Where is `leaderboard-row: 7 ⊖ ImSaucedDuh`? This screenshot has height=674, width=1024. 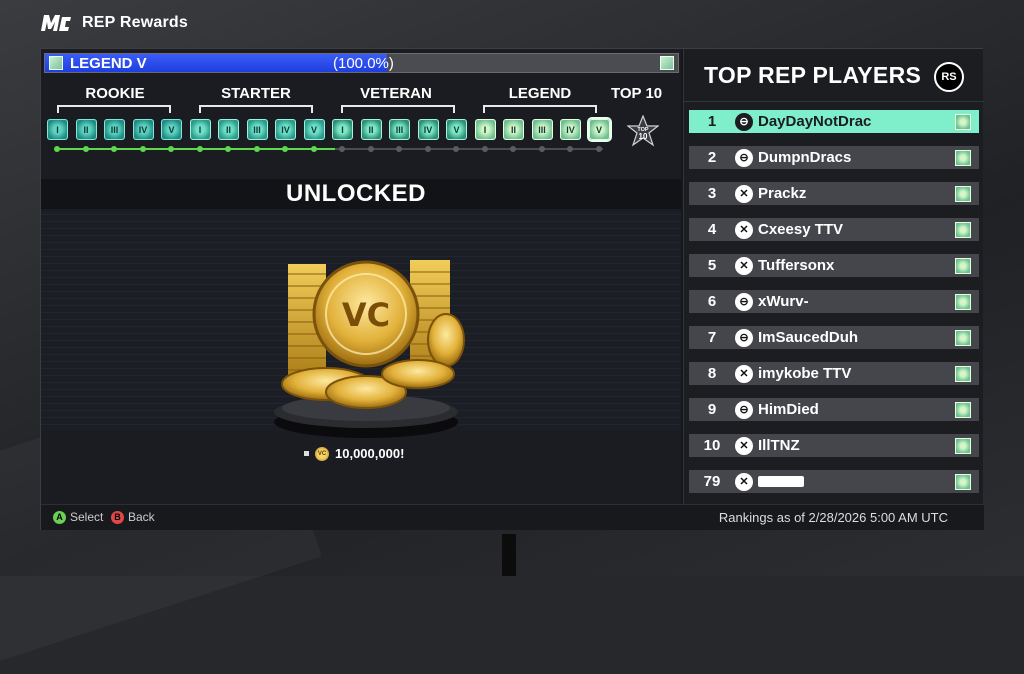
leaderboard-row: 7 ⊖ ImSaucedDuh is located at coordinates (834, 337).